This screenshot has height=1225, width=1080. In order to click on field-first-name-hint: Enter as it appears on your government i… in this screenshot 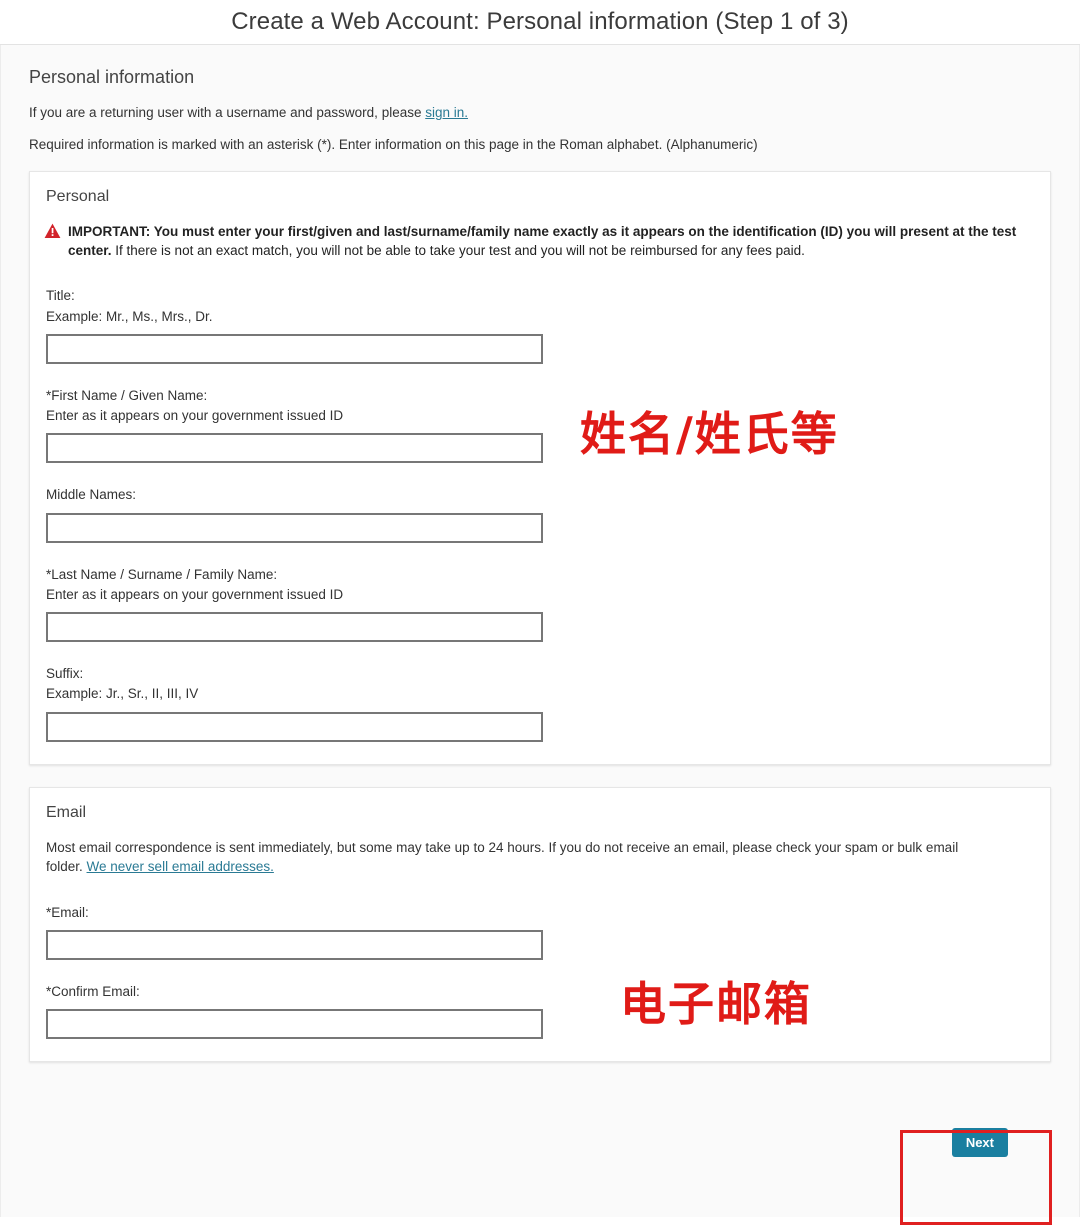, I will do `click(195, 416)`.